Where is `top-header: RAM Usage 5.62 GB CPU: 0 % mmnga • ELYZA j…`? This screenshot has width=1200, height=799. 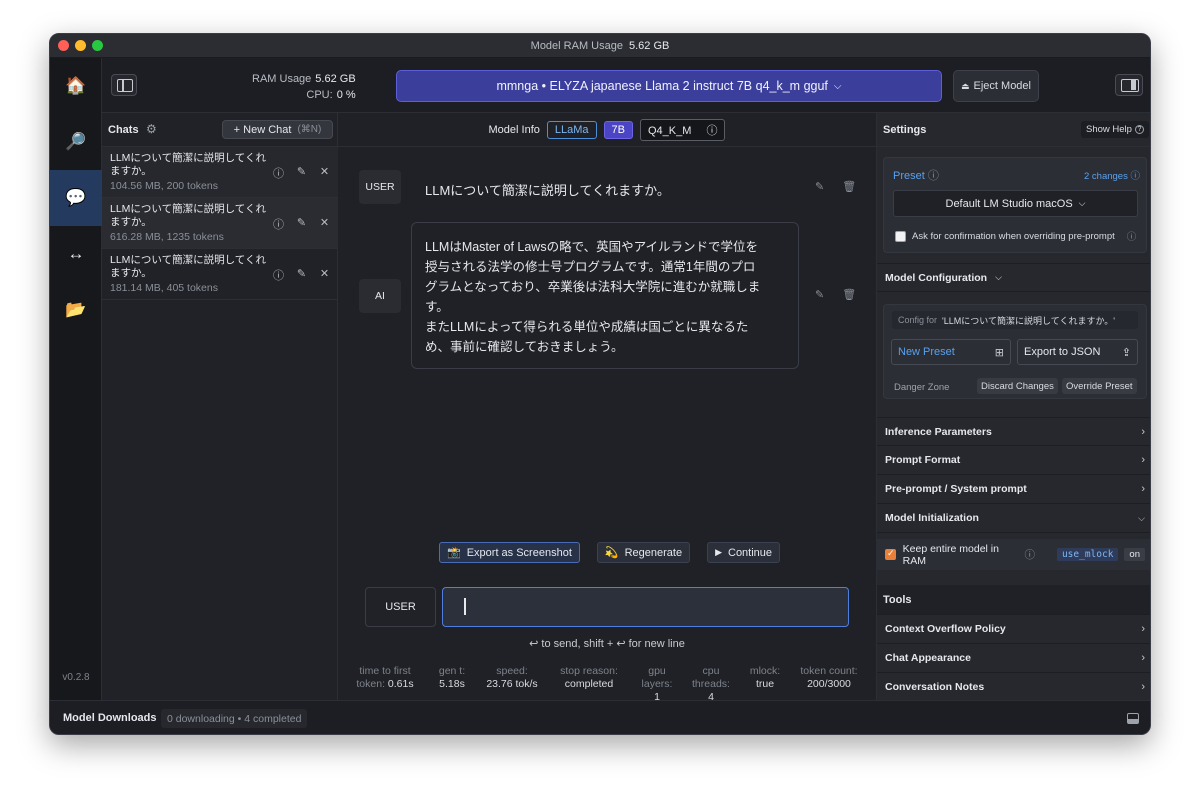 top-header: RAM Usage 5.62 GB CPU: 0 % mmnga • ELYZA j… is located at coordinates (626, 85).